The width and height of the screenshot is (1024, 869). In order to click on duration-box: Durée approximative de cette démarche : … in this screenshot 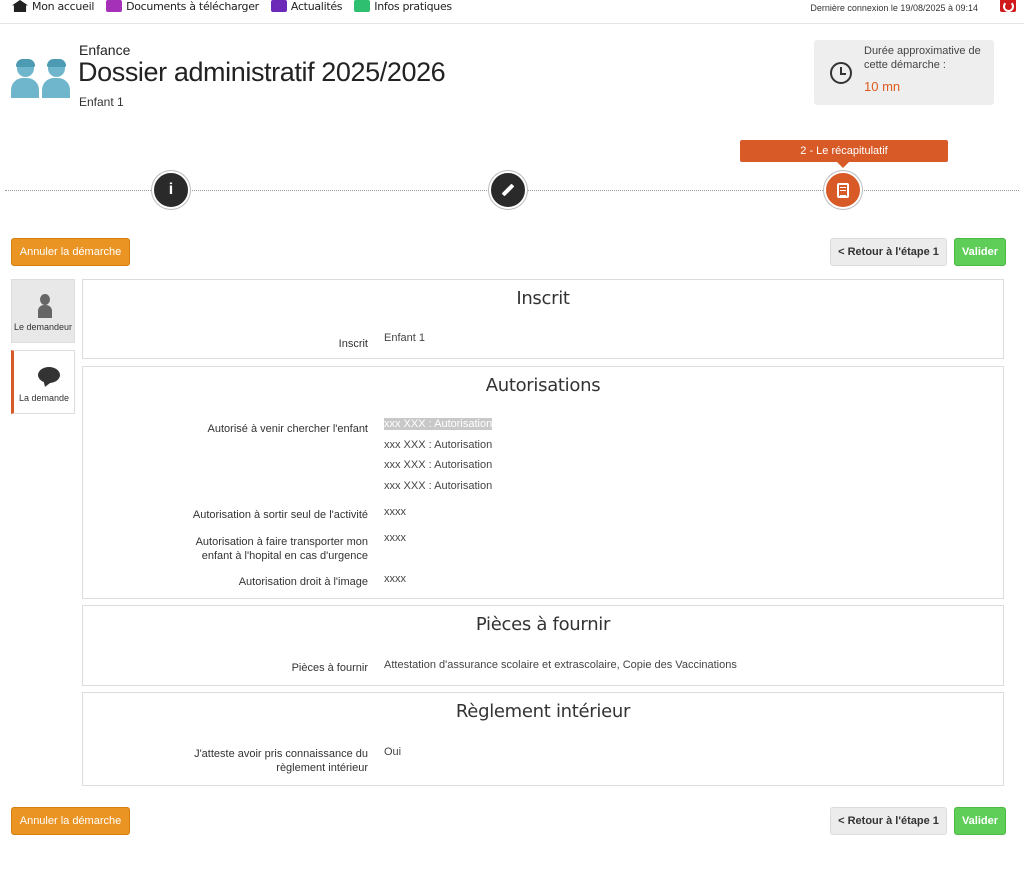, I will do `click(904, 72)`.